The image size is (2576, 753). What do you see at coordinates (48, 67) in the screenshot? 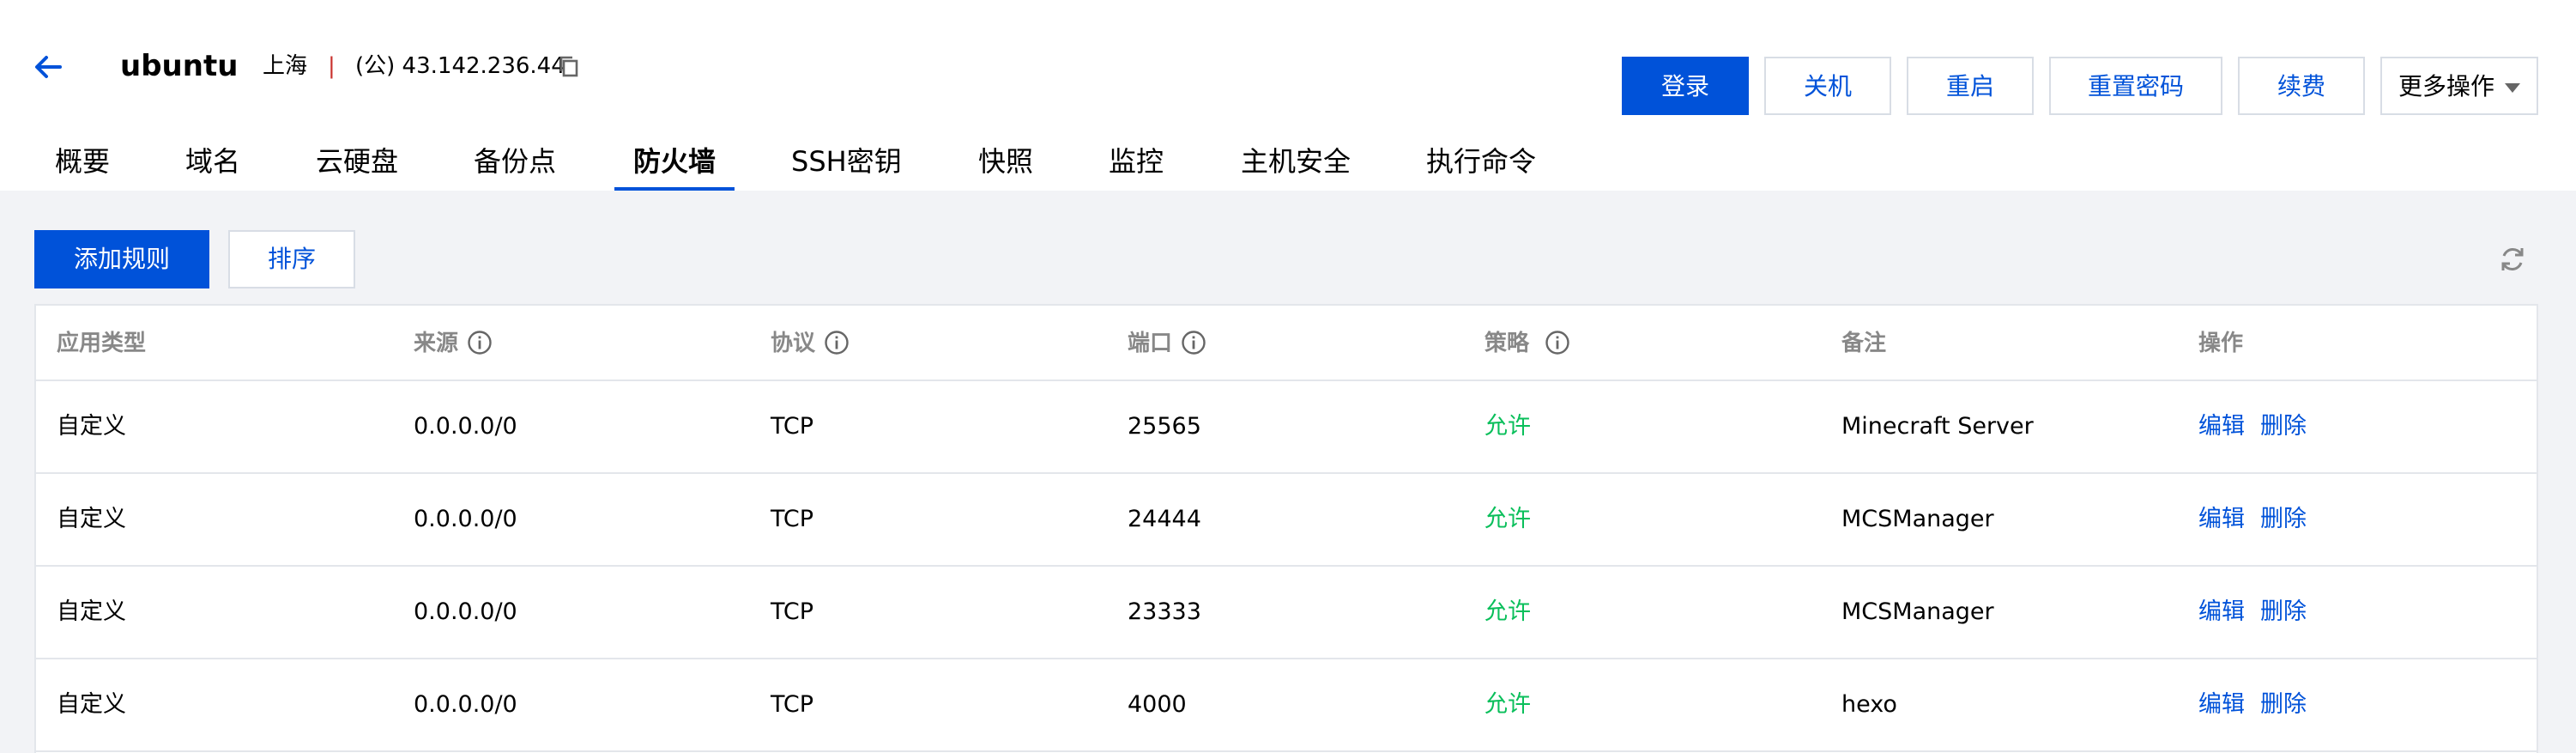
I see `arrow-left-icon` at bounding box center [48, 67].